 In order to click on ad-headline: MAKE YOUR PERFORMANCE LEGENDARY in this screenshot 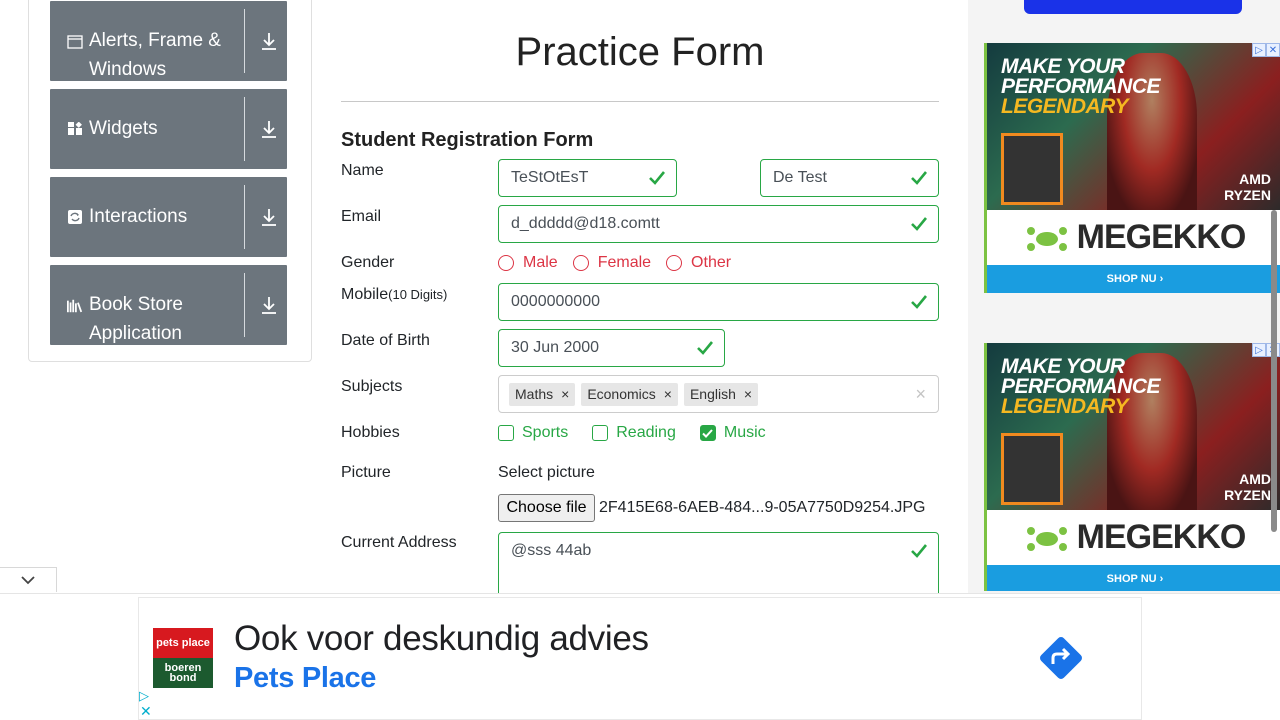, I will do `click(1081, 86)`.